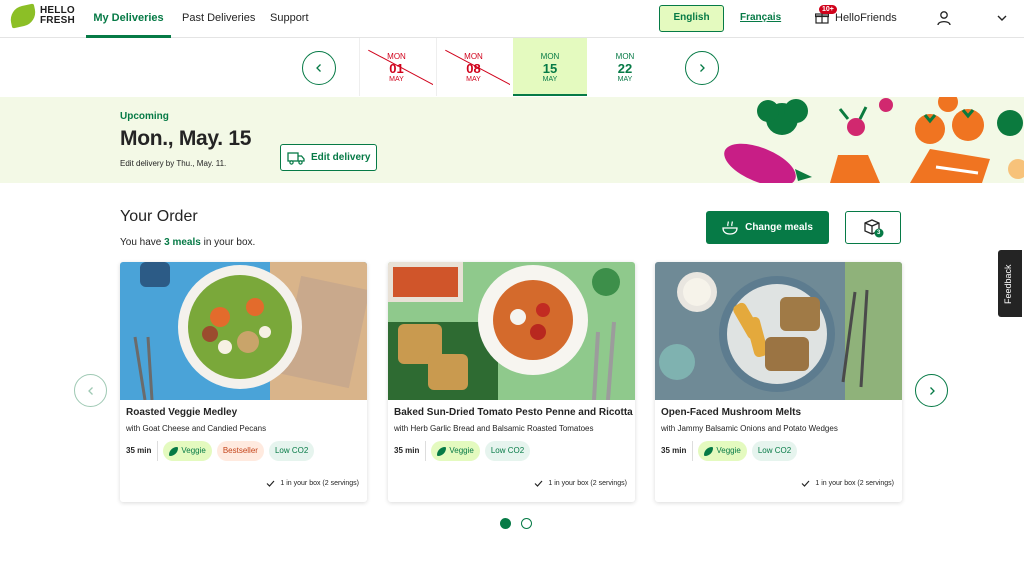 This screenshot has height=568, width=1024. I want to click on bestseller-tag: Bestseller, so click(240, 451).